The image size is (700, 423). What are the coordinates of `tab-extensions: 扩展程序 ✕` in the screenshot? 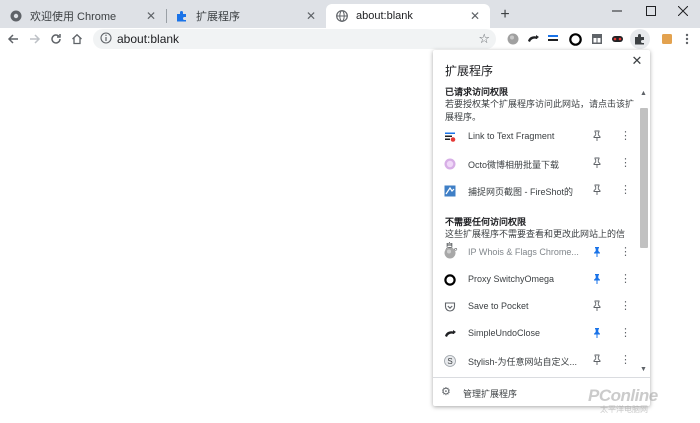 It's located at (246, 16).